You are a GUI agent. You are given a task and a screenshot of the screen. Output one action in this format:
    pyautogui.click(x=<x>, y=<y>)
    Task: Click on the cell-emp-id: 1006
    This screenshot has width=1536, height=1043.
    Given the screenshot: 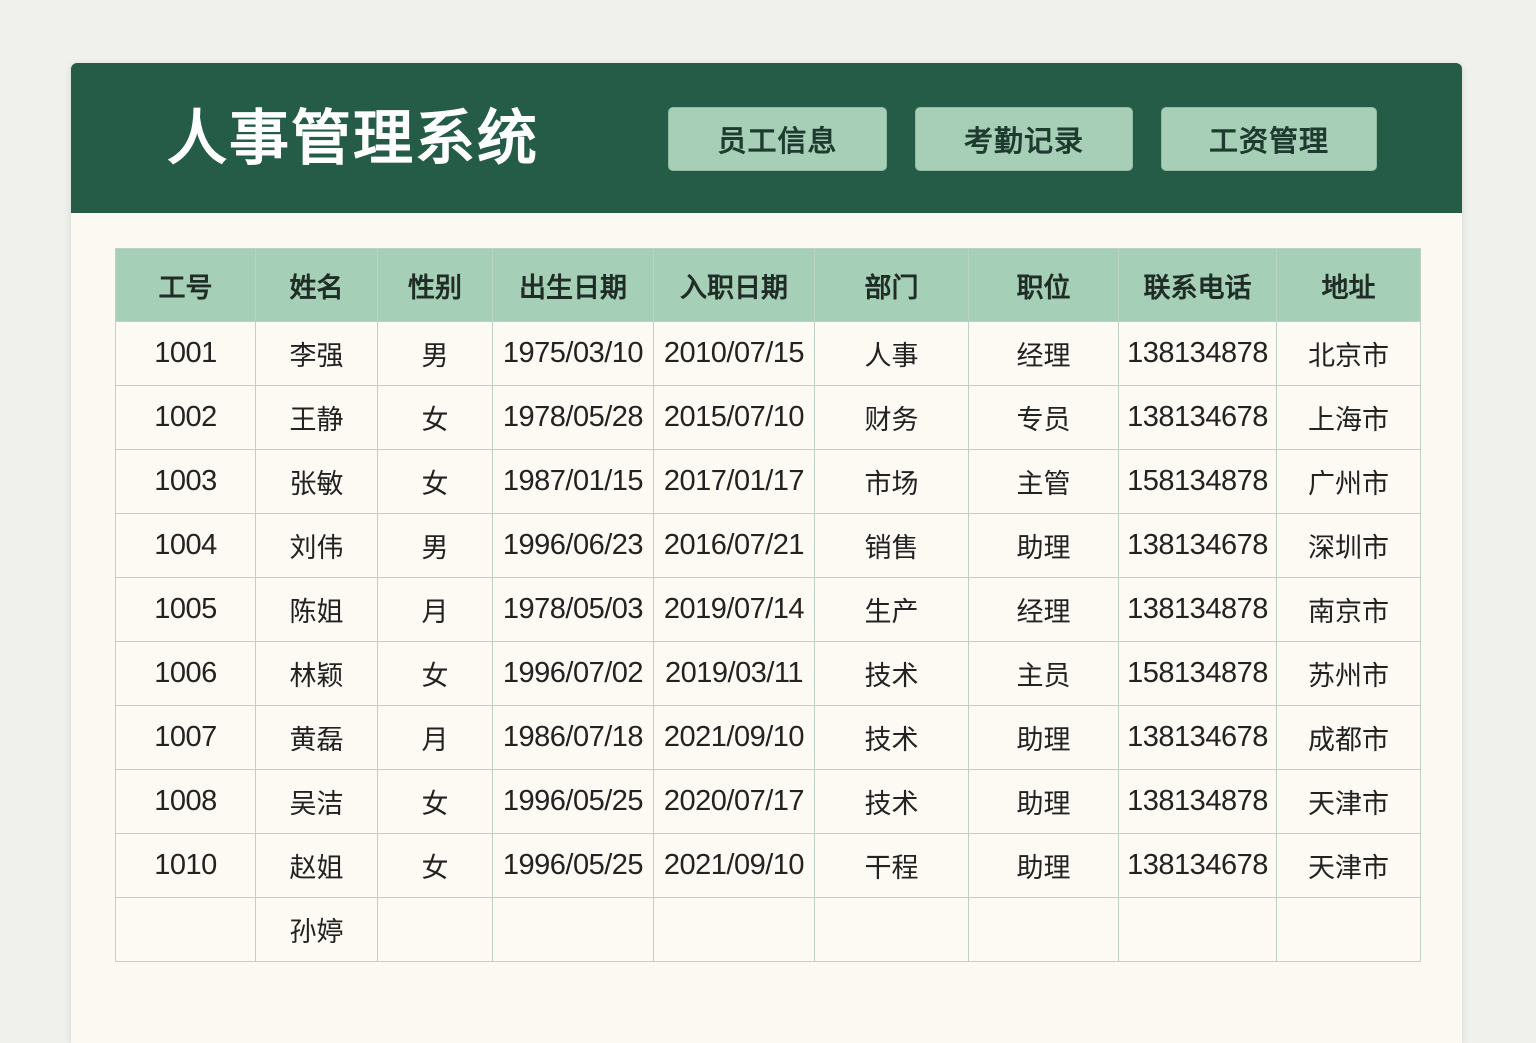 What is the action you would take?
    pyautogui.click(x=185, y=673)
    